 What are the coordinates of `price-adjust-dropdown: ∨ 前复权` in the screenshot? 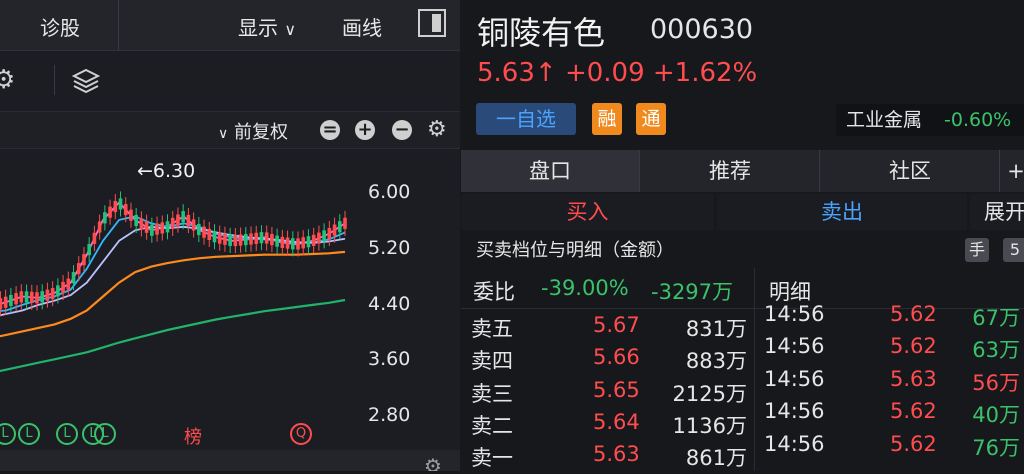 It's located at (253, 131).